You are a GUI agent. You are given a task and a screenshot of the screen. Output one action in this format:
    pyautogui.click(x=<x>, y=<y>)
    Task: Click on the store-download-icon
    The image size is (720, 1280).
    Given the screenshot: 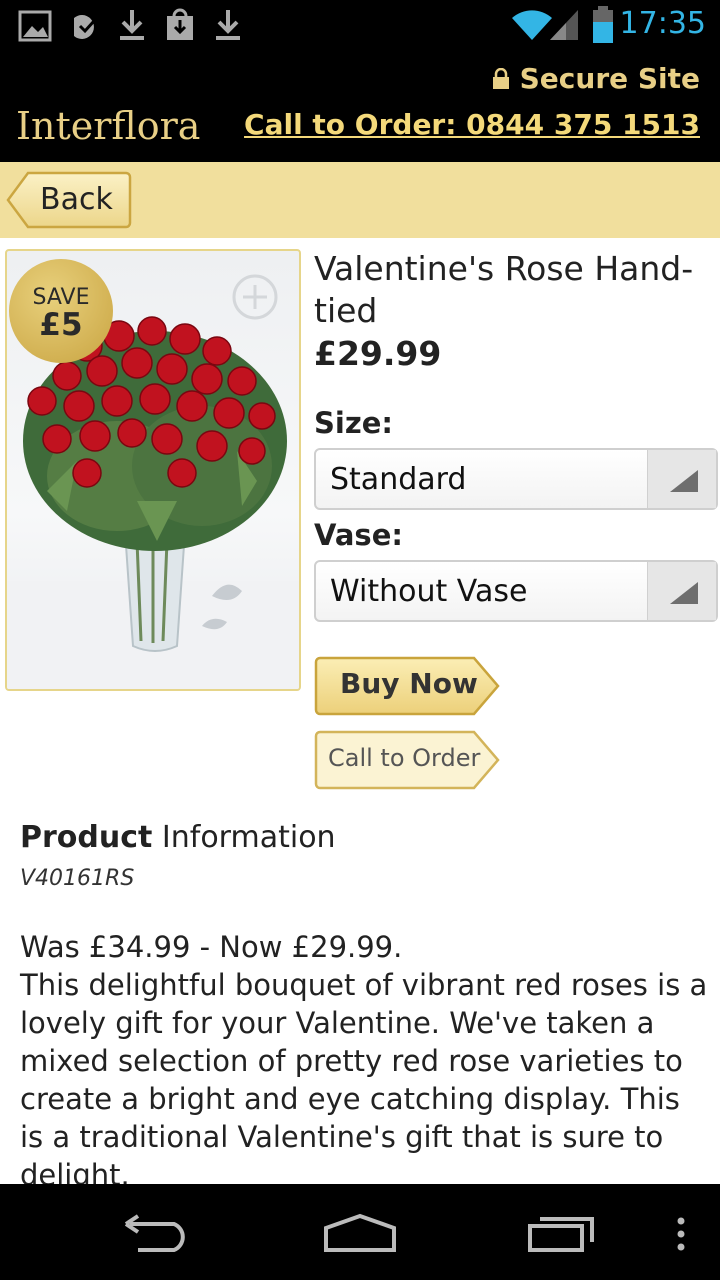 What is the action you would take?
    pyautogui.click(x=180, y=24)
    